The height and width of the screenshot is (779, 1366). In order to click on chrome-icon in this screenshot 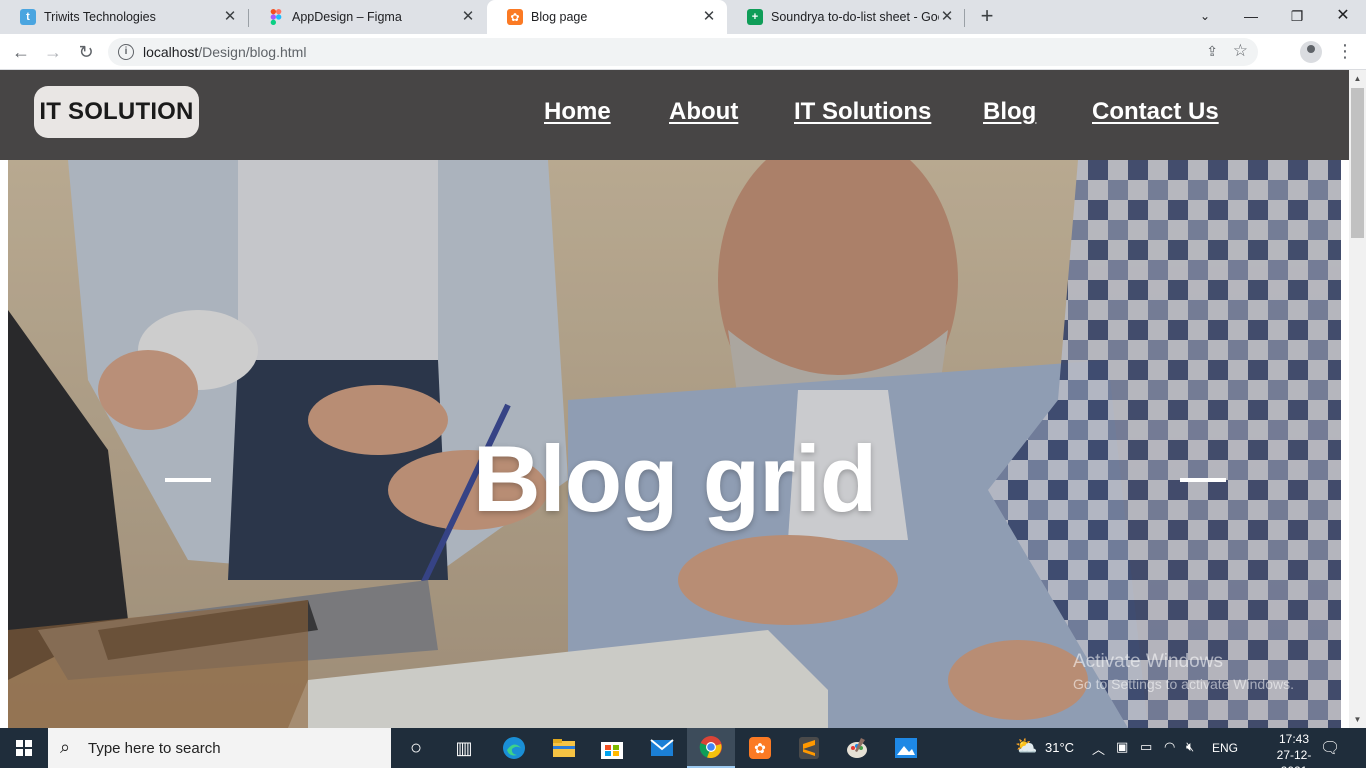, I will do `click(711, 748)`.